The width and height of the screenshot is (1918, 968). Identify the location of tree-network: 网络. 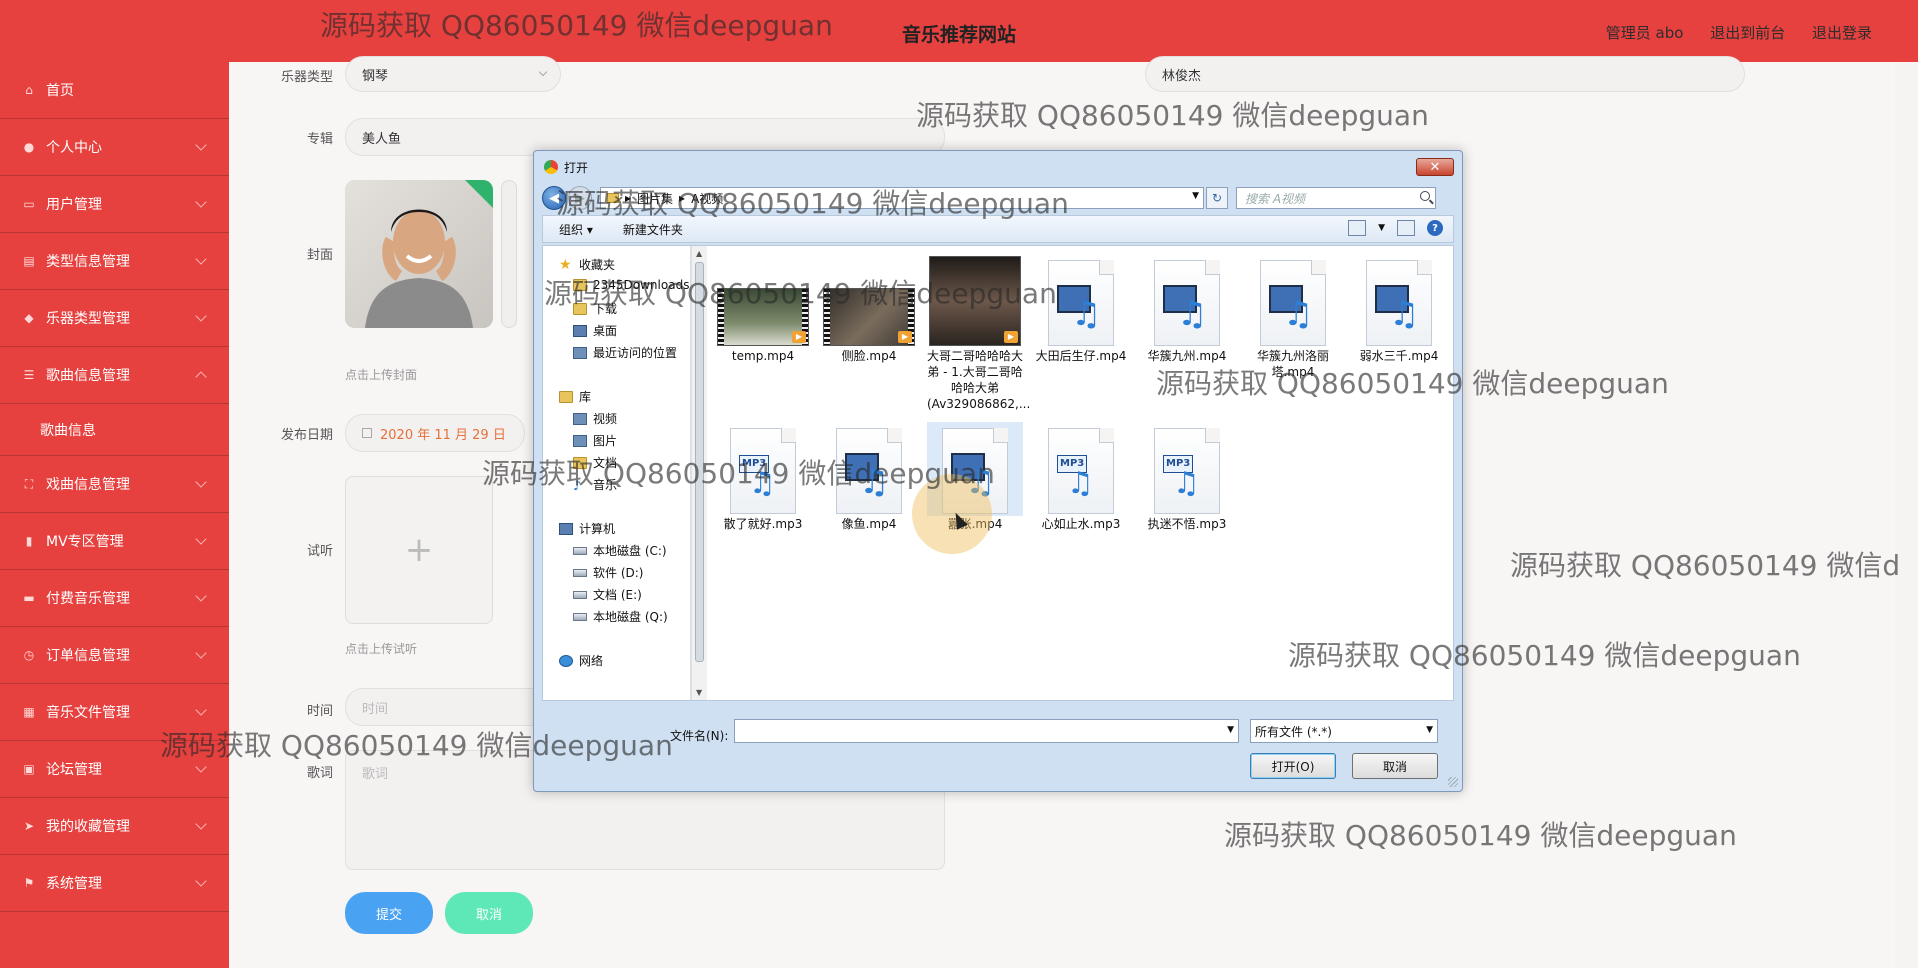
(581, 660).